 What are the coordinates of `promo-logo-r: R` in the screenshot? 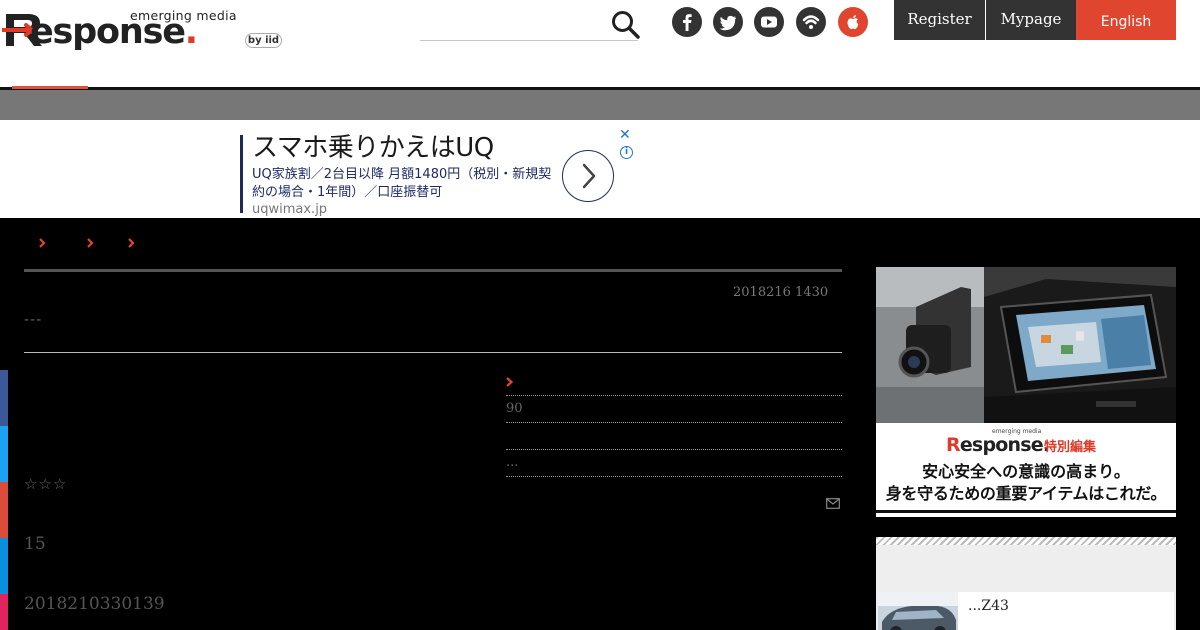 It's located at (953, 445).